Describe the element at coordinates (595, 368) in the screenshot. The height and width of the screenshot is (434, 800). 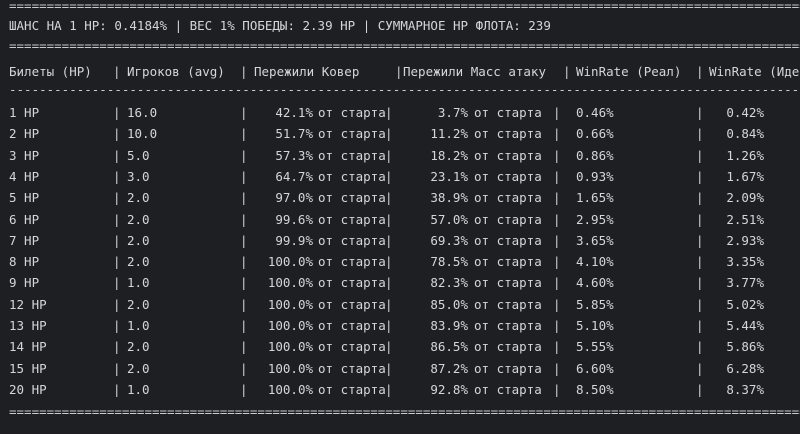
I see `cell-wr-real: 6.60%` at that location.